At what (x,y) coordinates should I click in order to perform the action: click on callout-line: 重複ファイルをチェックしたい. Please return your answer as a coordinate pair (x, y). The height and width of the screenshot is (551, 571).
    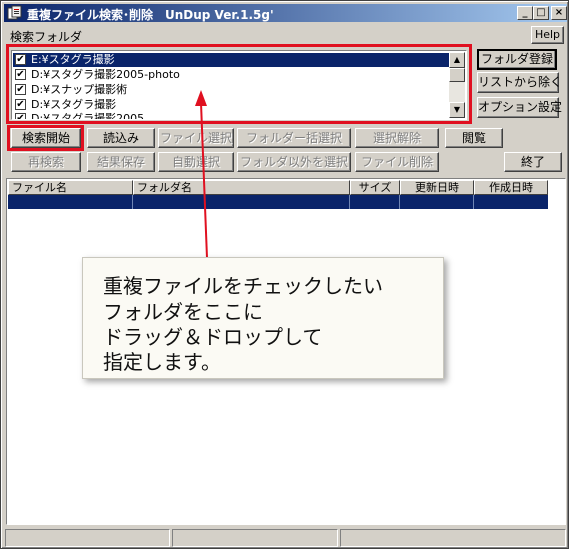
    Looking at the image, I should click on (243, 286).